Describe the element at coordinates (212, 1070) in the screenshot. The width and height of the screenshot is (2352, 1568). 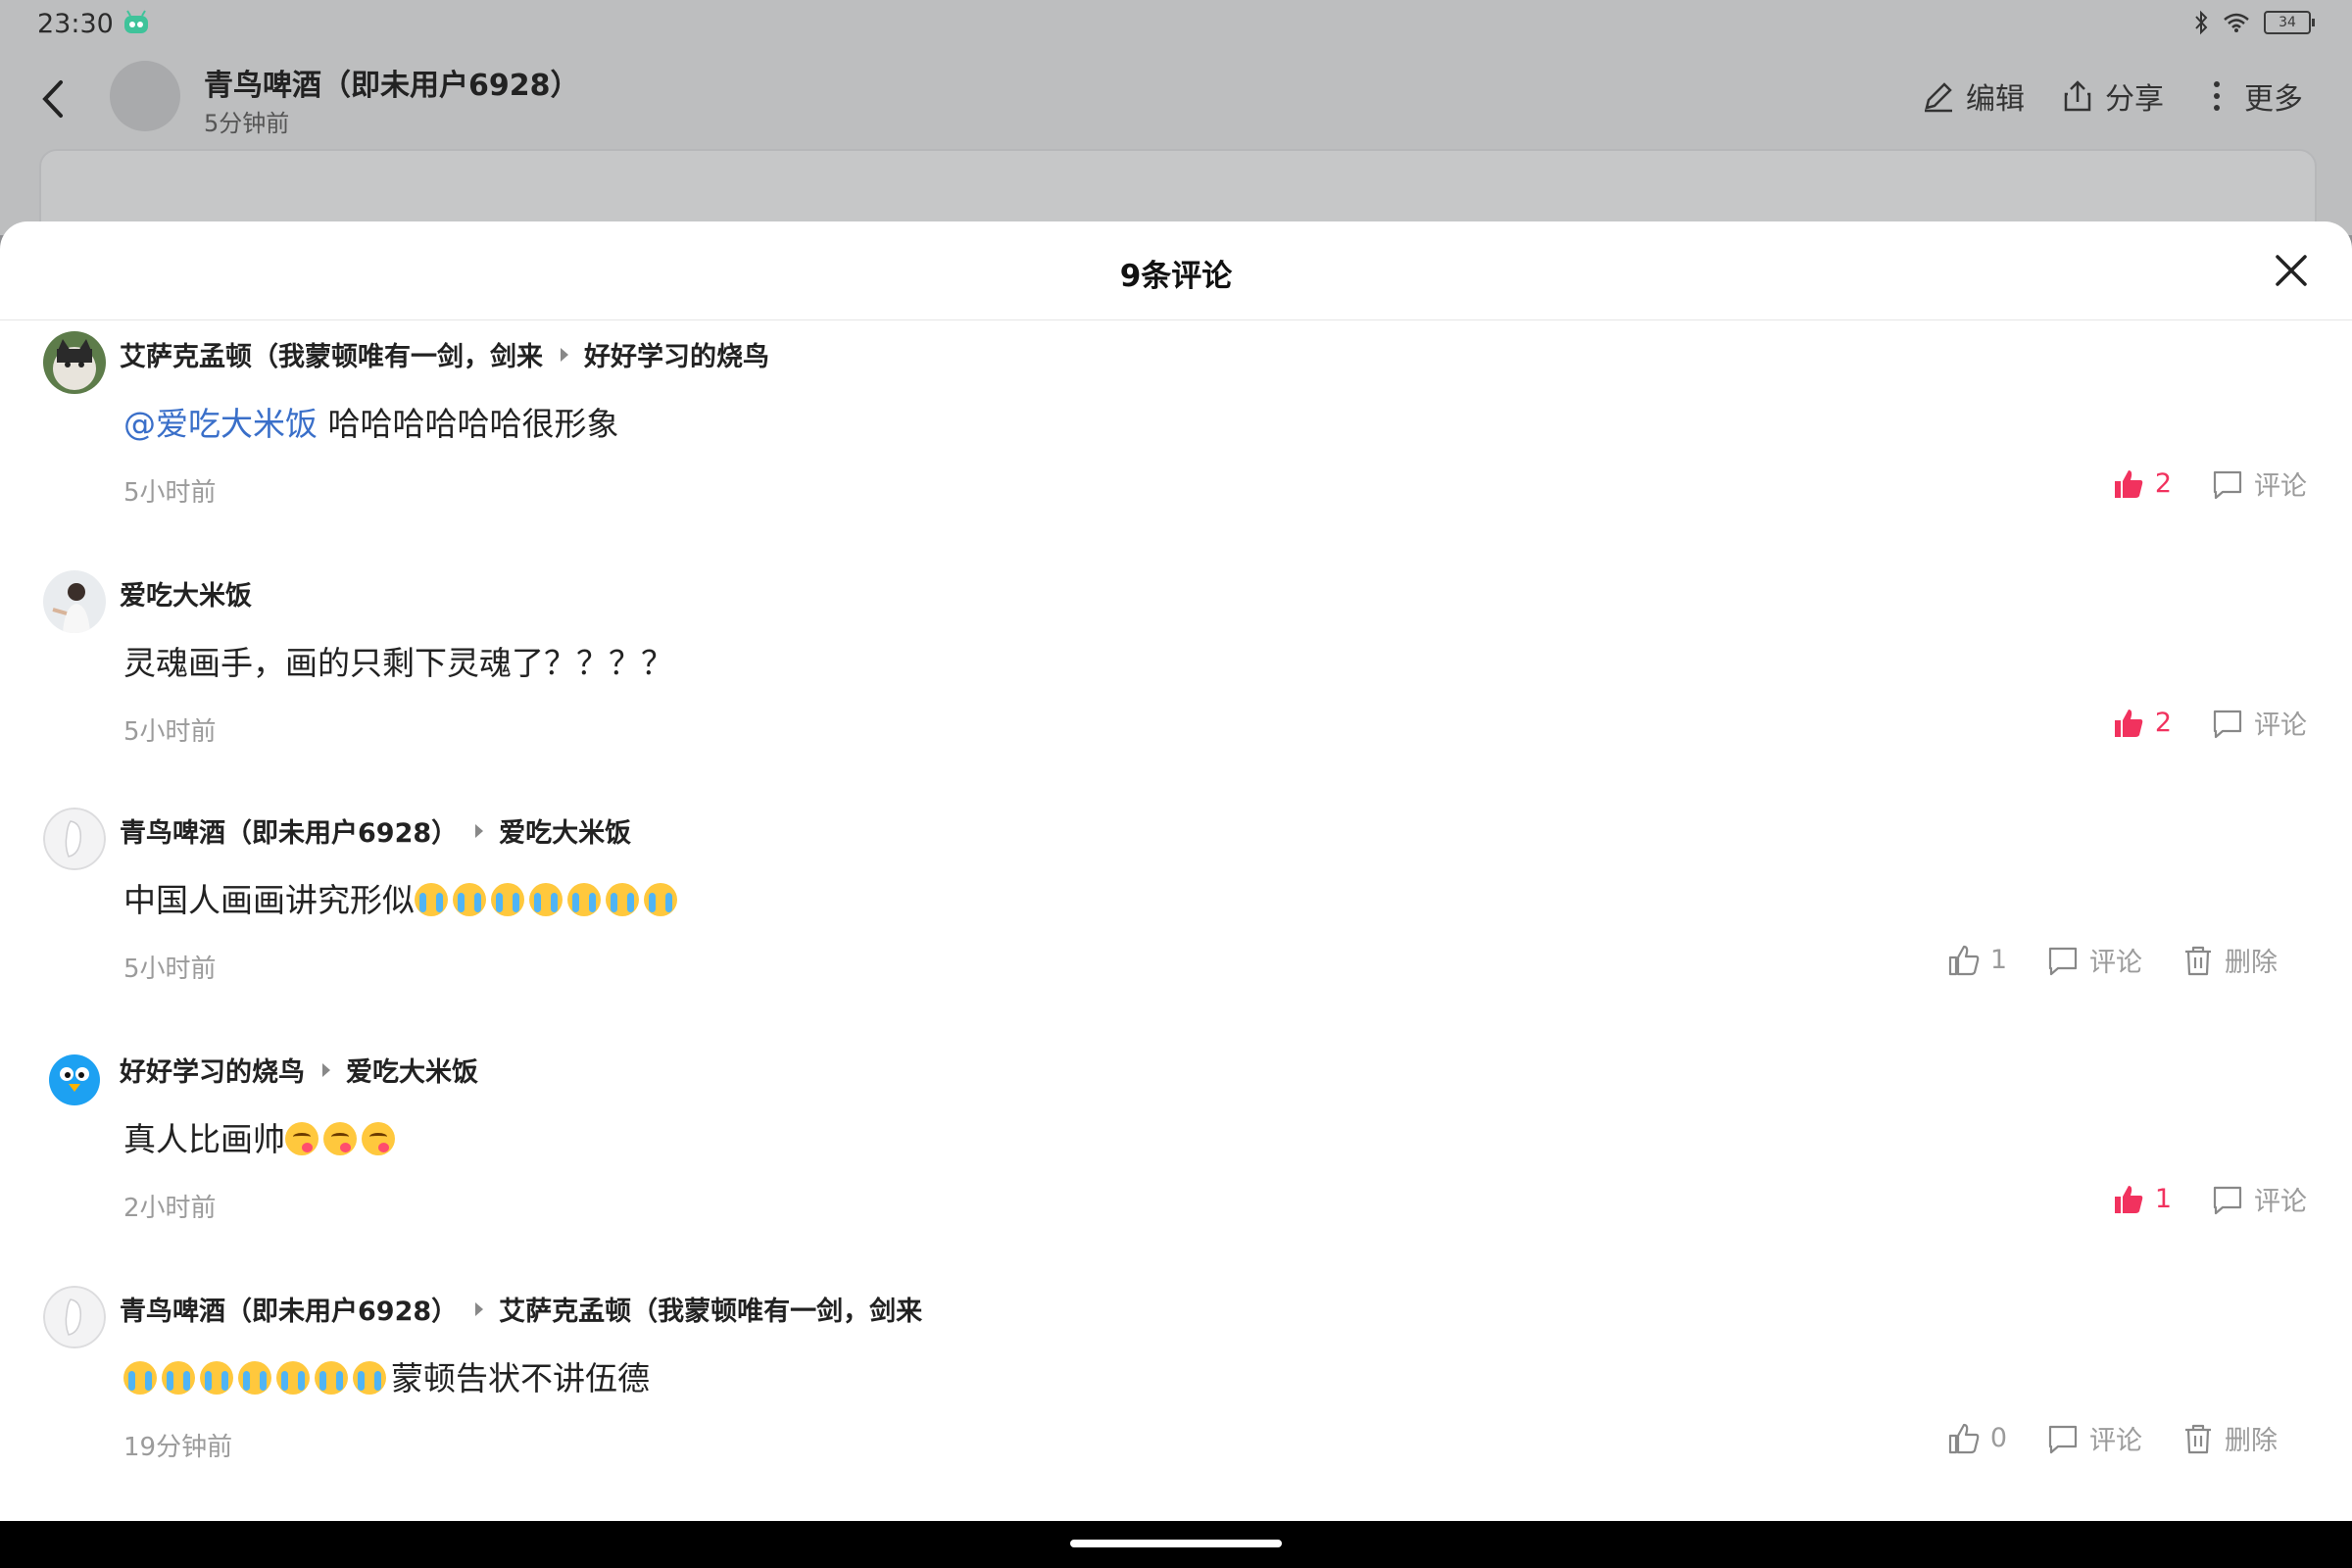
I see `comment-author: 好好学习的烧鸟` at that location.